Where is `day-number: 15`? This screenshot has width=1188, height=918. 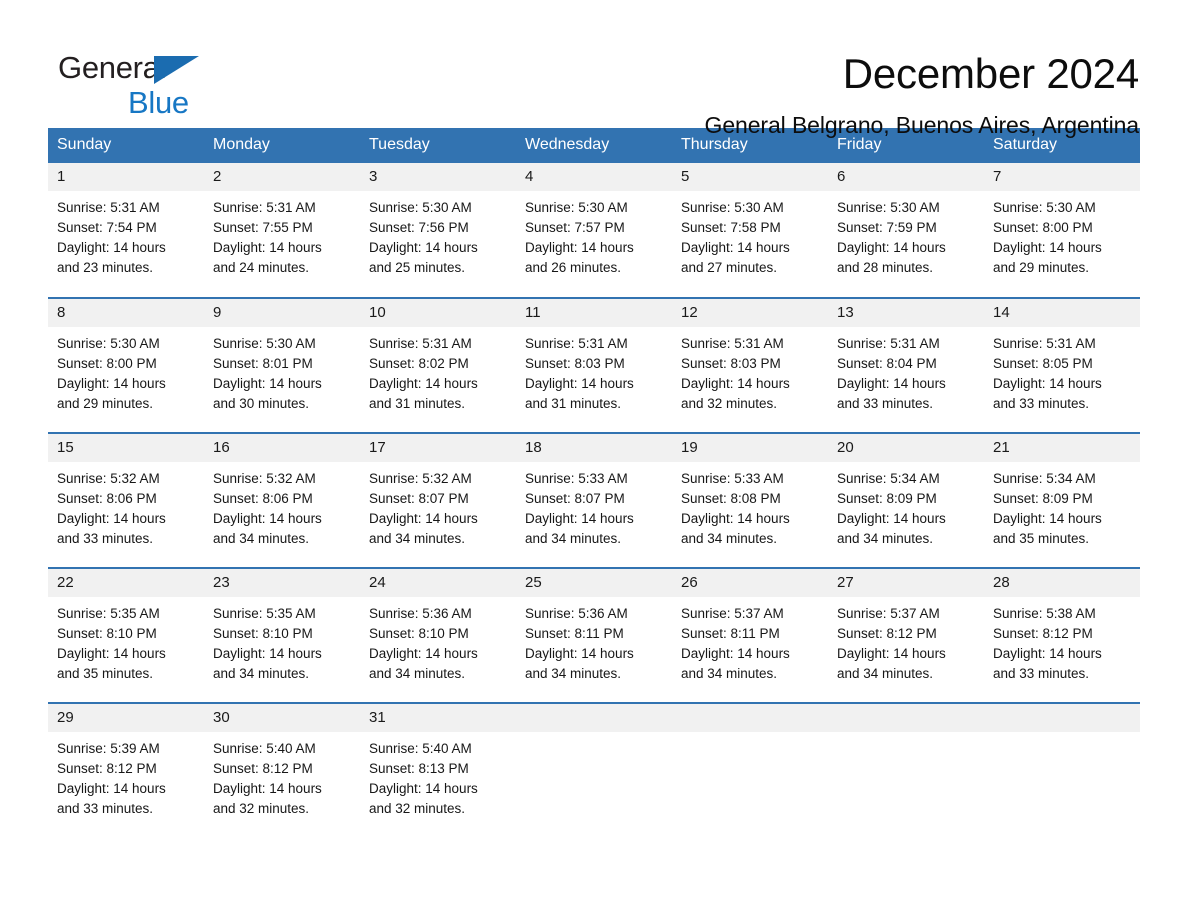
day-number: 15 is located at coordinates (126, 448).